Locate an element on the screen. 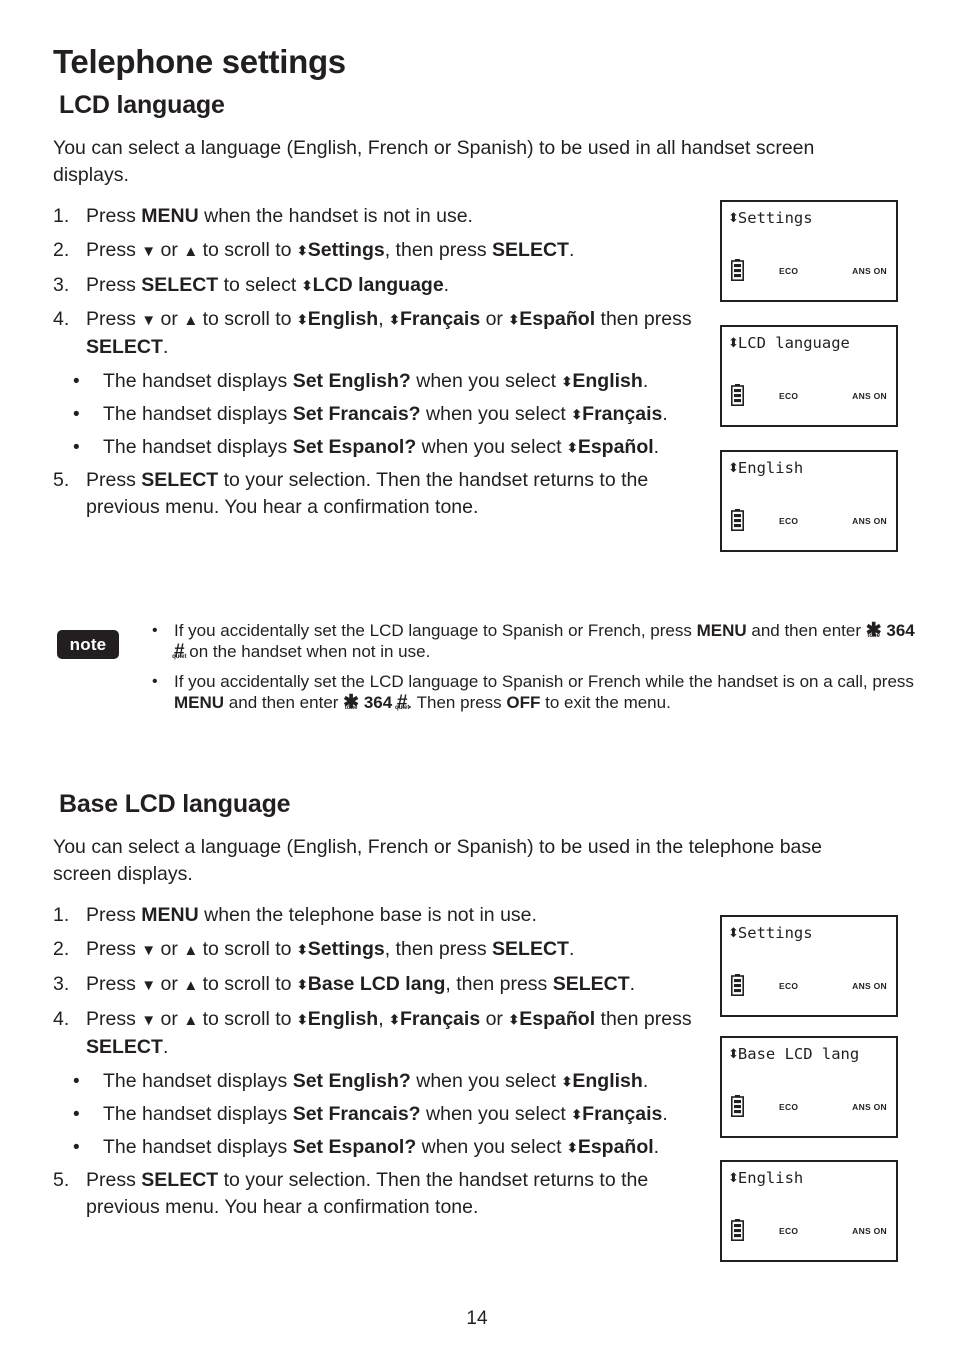 This screenshot has width=954, height=1354. step-item: 3. Press SELECT to select ⬍LCD language. is located at coordinates (383, 285).